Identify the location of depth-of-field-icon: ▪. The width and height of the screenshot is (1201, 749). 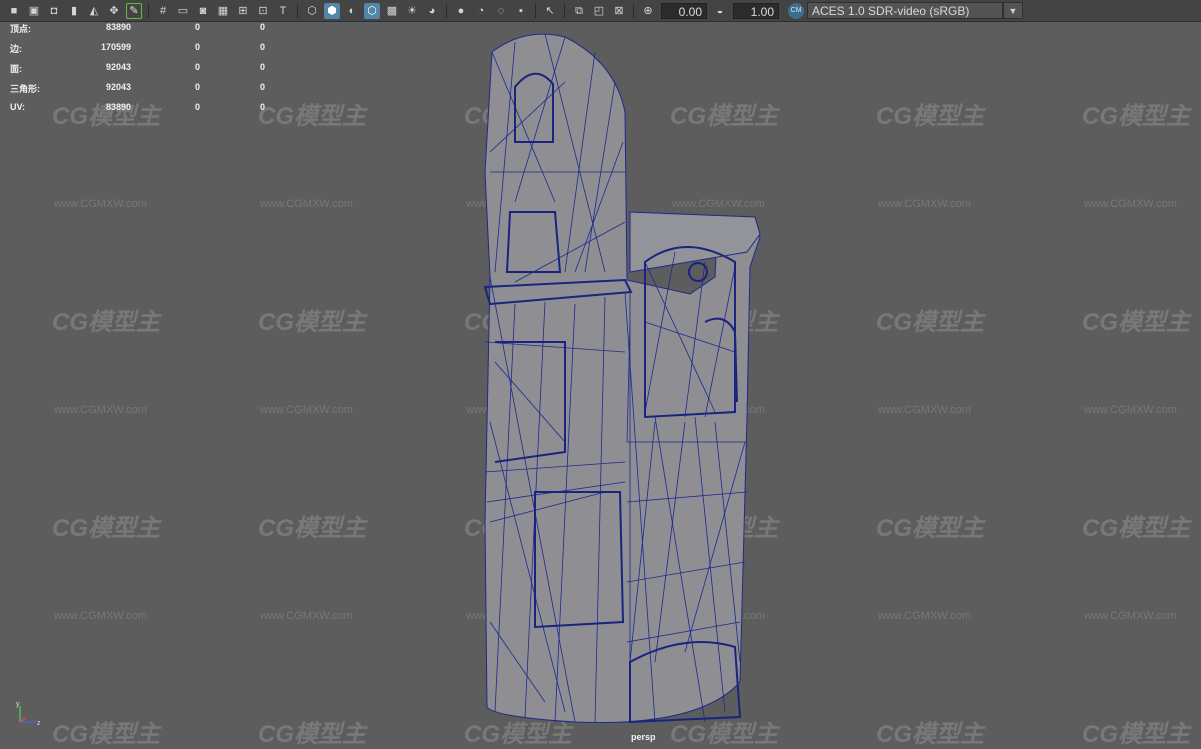
(521, 11).